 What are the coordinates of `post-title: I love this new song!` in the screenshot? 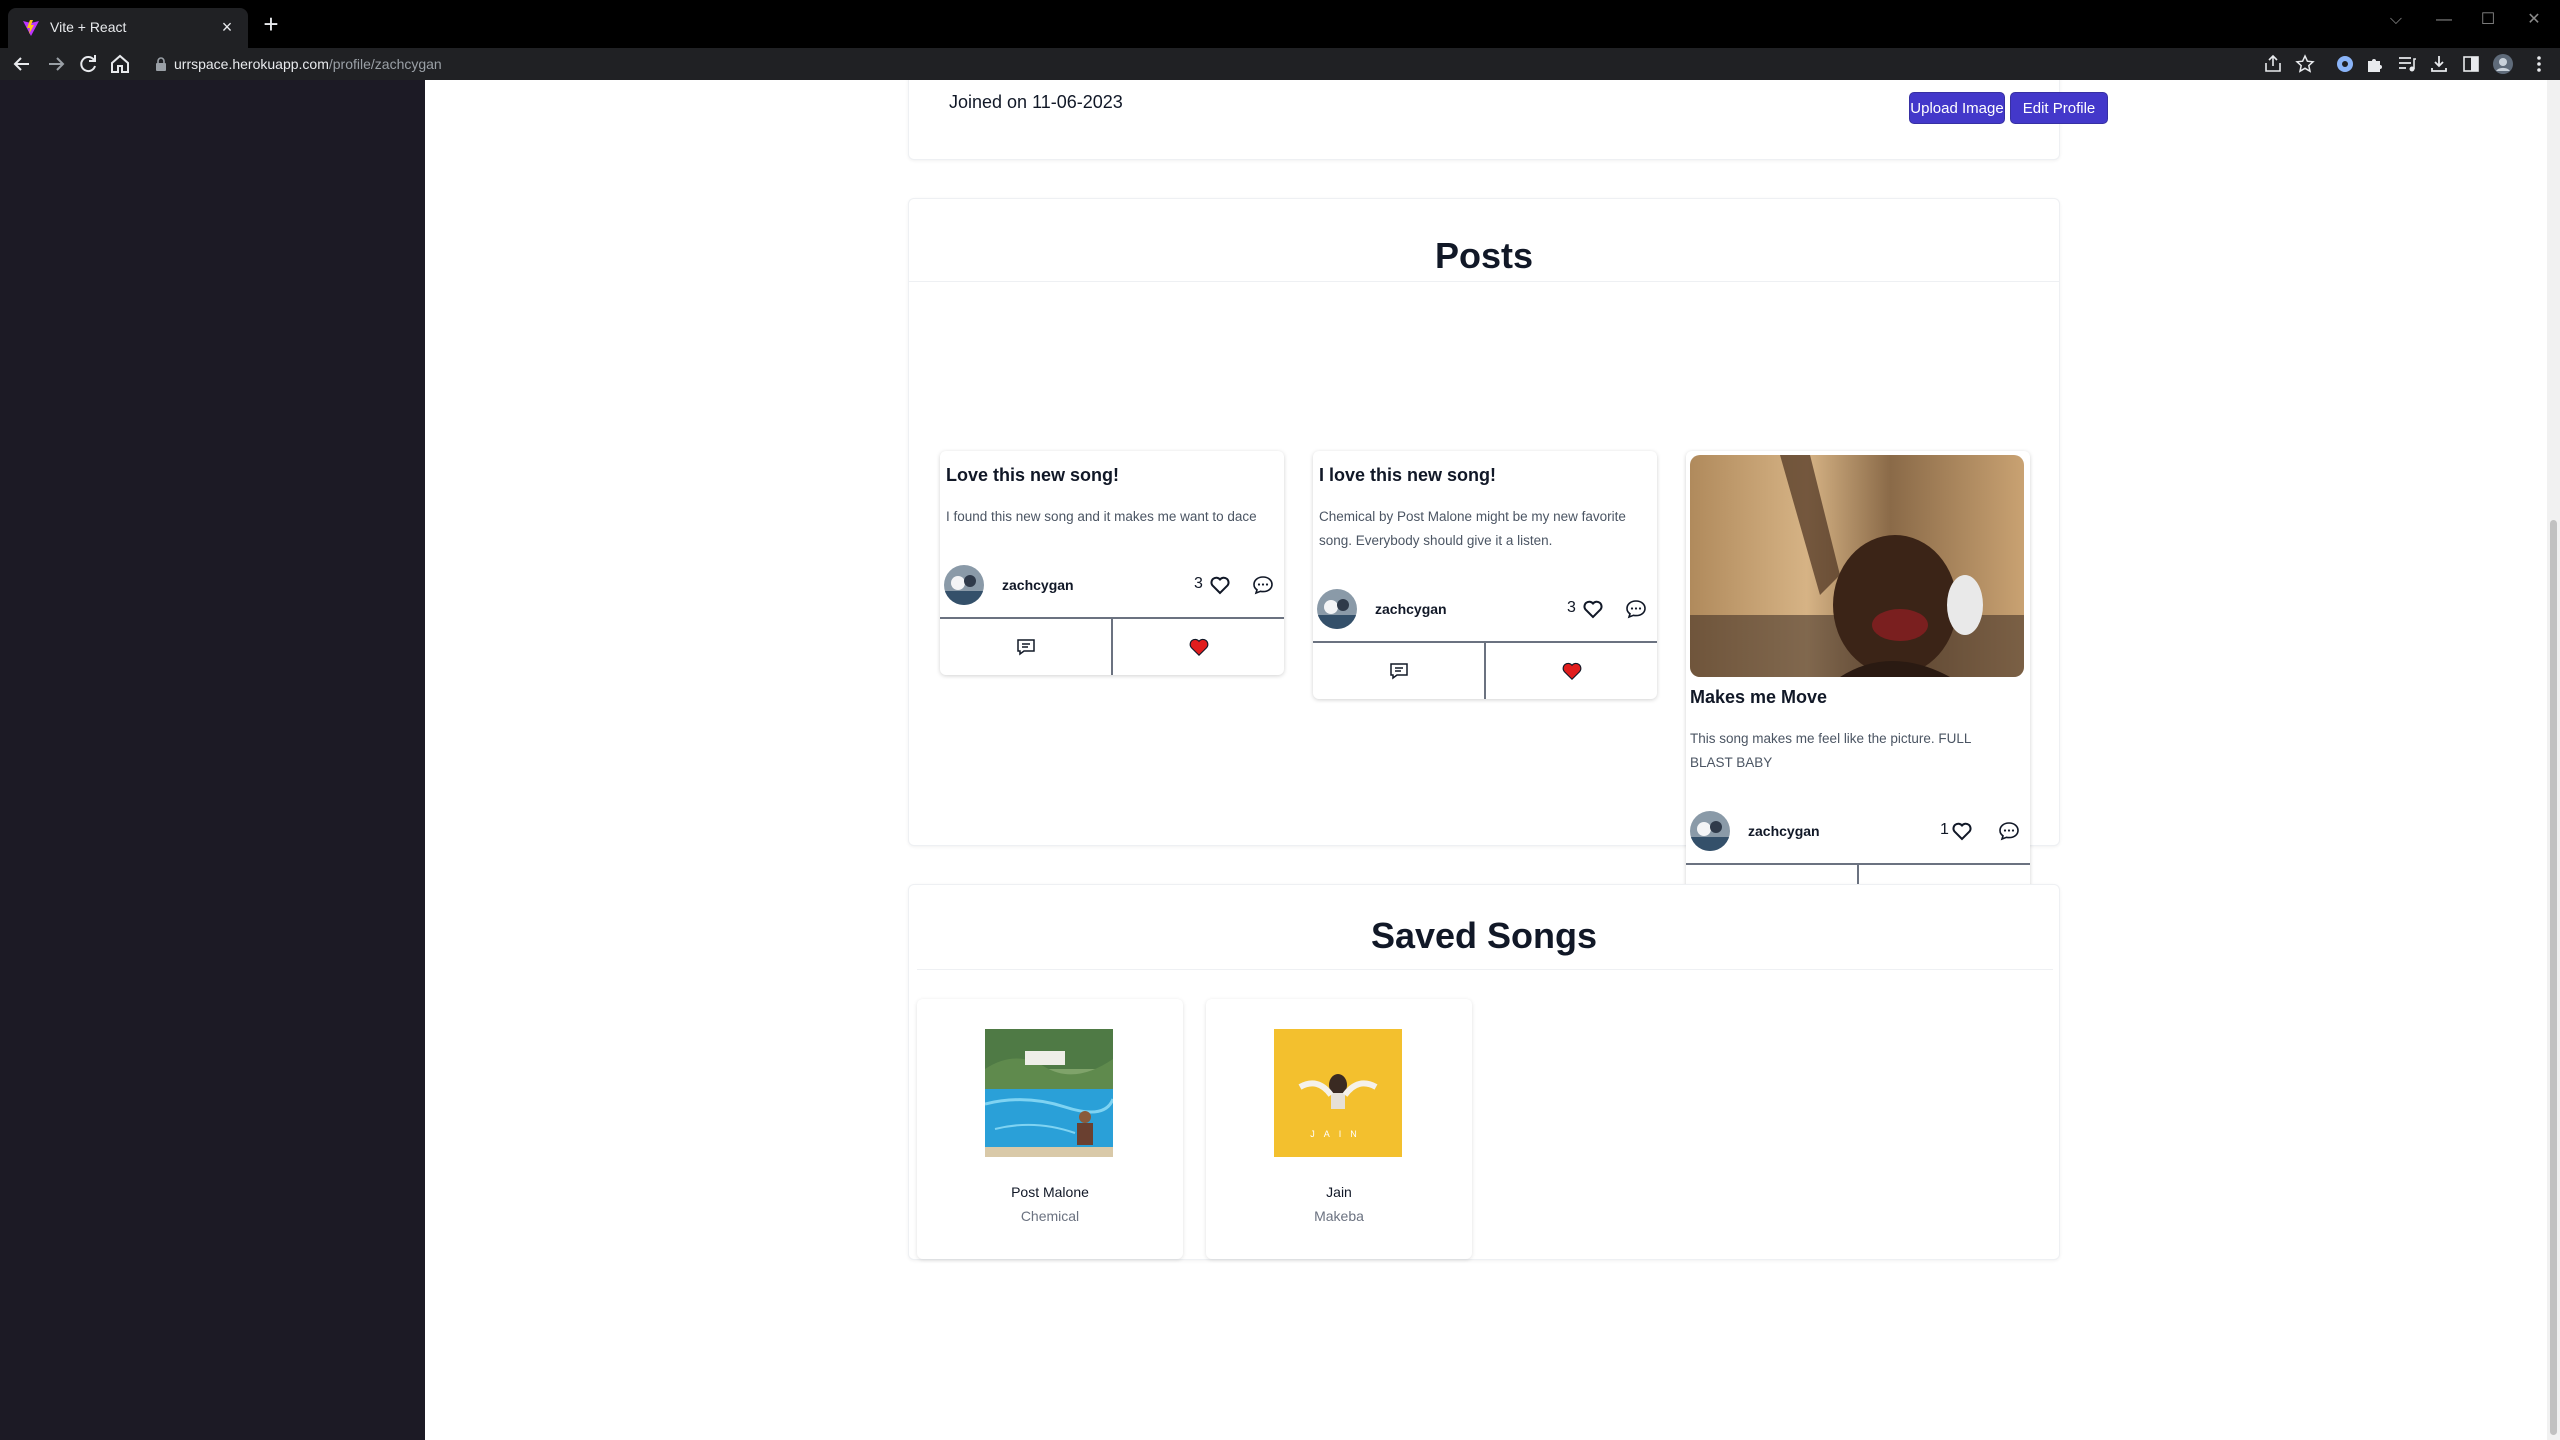 It's located at (1408, 475).